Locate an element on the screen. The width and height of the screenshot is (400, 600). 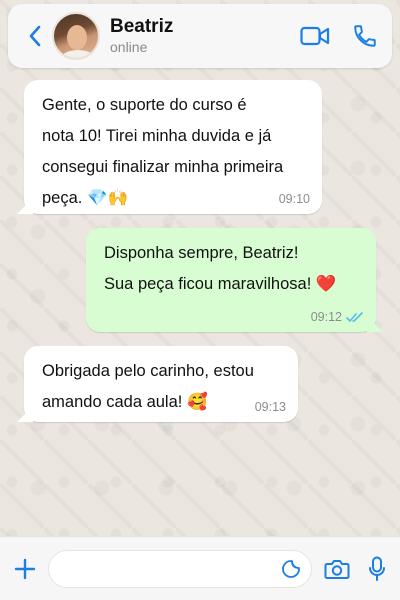
message-composer is located at coordinates (200, 568).